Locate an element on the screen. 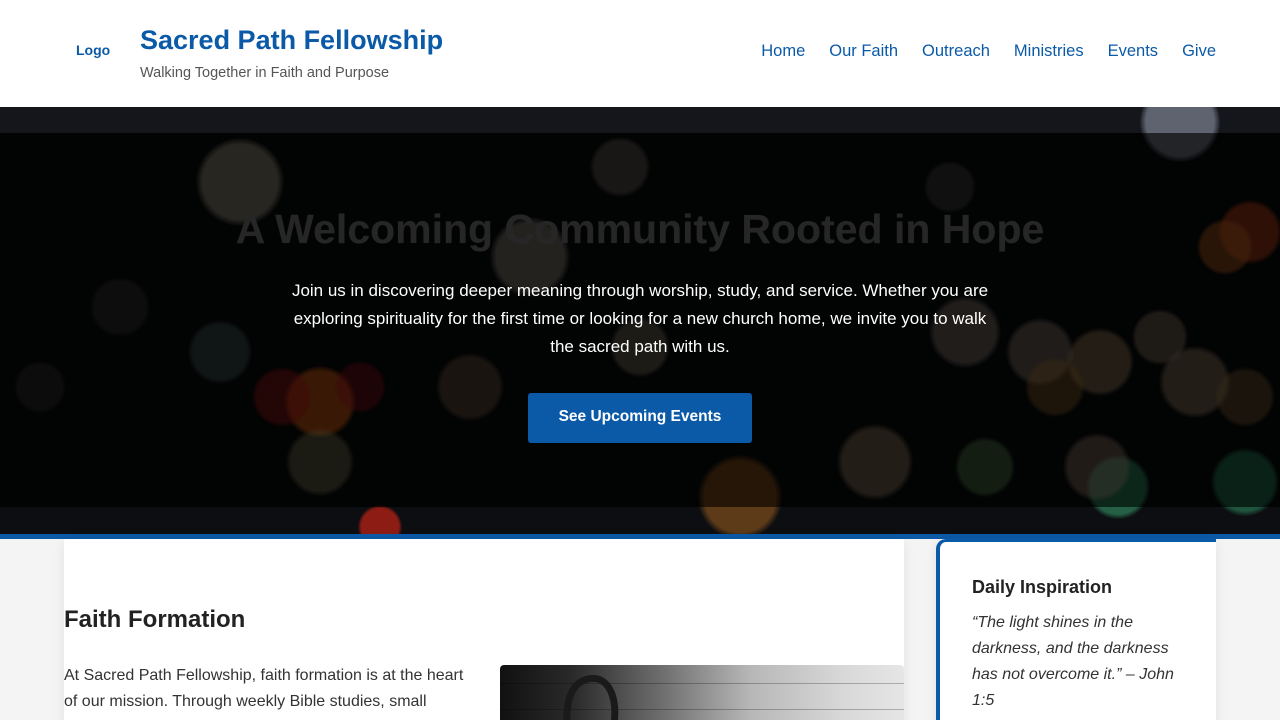 This screenshot has width=1280, height=720. see-upcoming-events-button: See Upcoming Events is located at coordinates (640, 418).